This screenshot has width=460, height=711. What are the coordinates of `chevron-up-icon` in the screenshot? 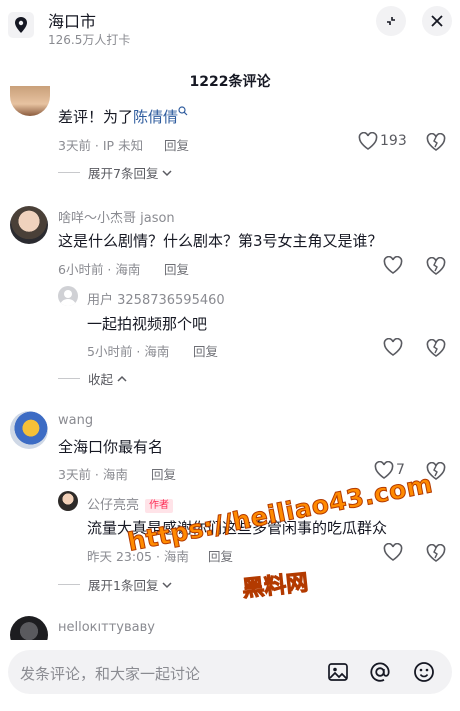 It's located at (122, 378).